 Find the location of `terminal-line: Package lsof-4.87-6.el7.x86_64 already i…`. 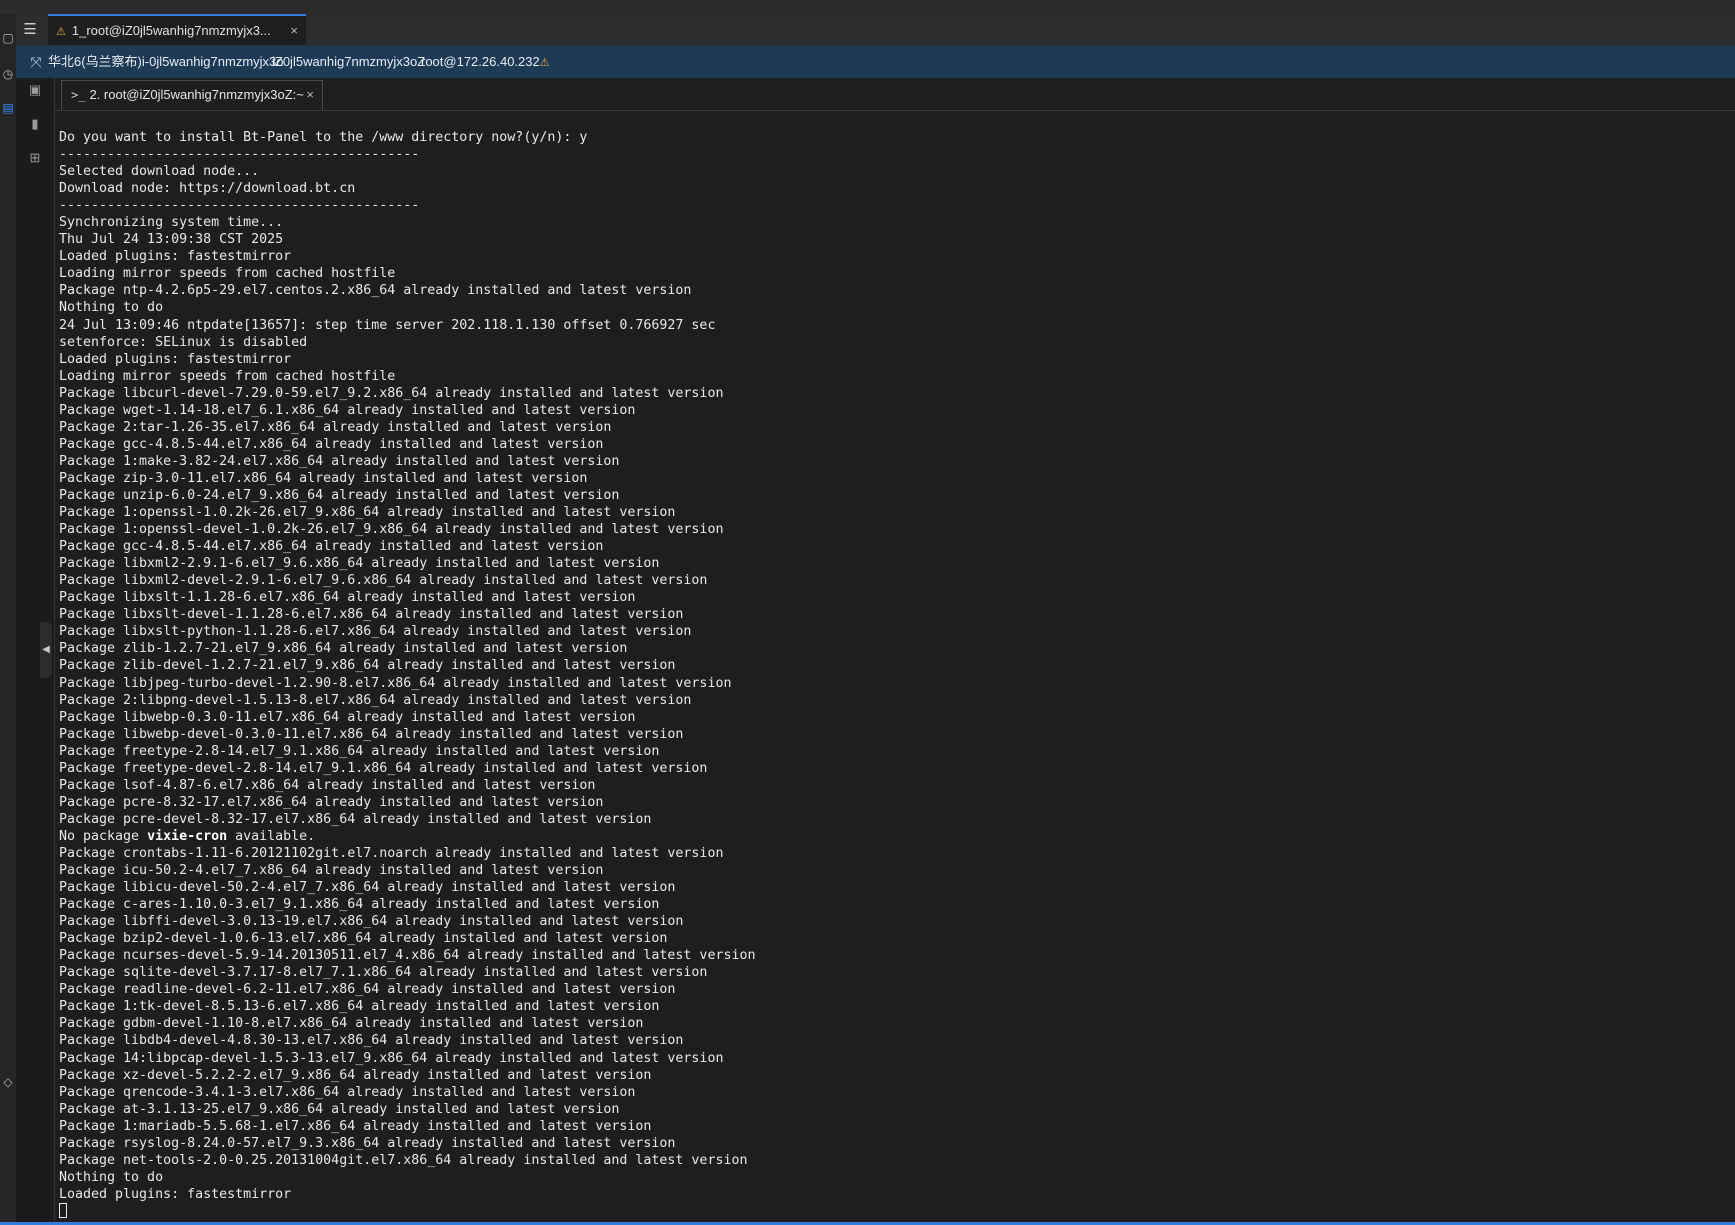

terminal-line: Package lsof-4.87-6.el7.x86_64 already i… is located at coordinates (327, 785).